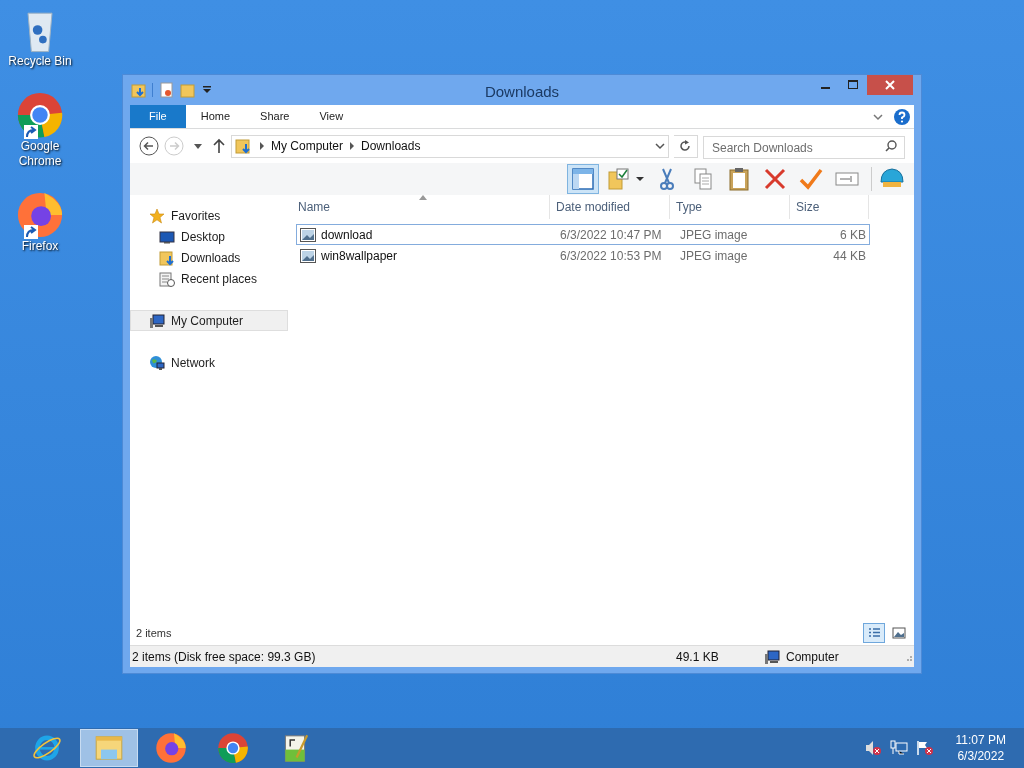 The width and height of the screenshot is (1024, 768). I want to click on ribbon-tab: Share, so click(275, 116).